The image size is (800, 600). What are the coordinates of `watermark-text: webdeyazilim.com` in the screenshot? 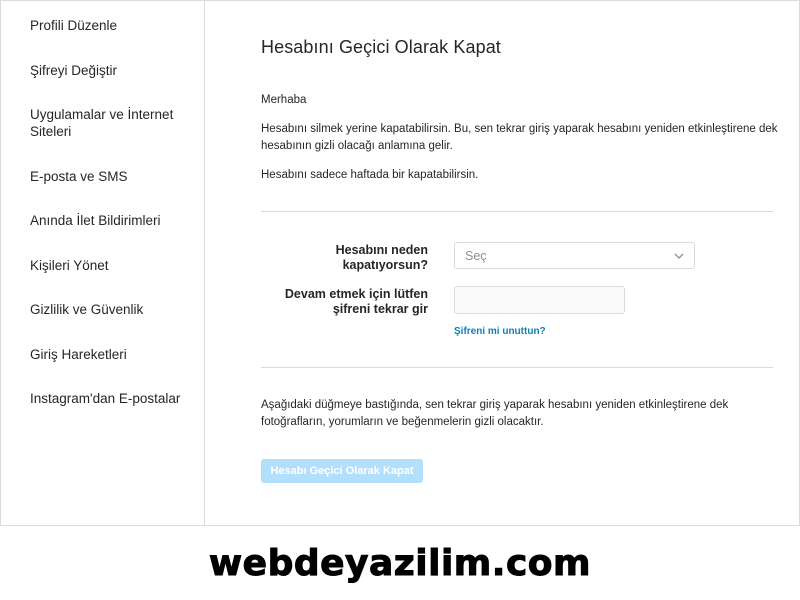 It's located at (400, 563).